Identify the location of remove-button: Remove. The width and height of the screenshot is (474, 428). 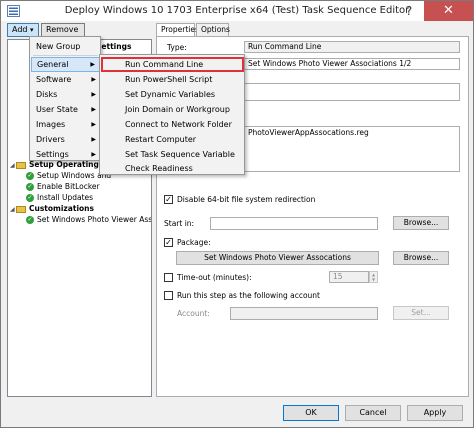
(63, 30).